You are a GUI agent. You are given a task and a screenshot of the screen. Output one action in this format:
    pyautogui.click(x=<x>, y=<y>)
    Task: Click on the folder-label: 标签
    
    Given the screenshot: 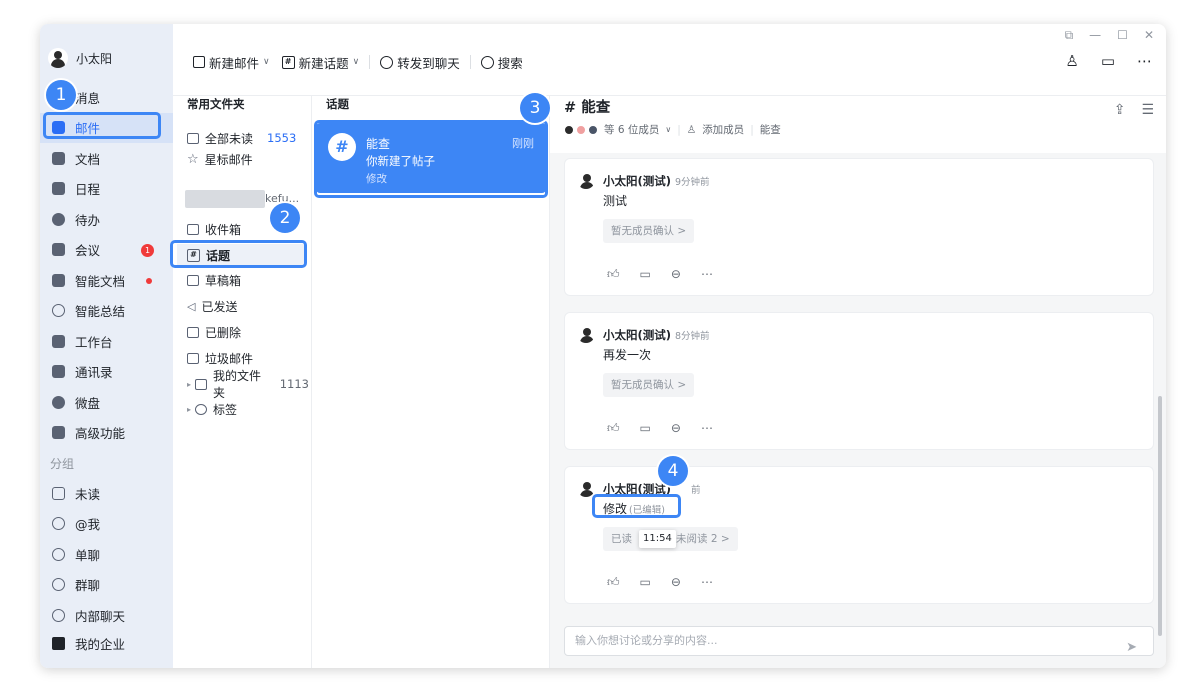 What is the action you would take?
    pyautogui.click(x=225, y=409)
    